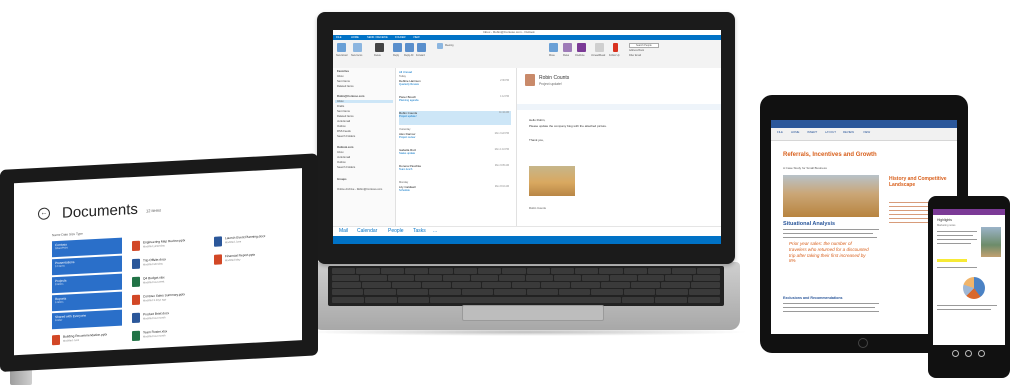 This screenshot has height=387, width=1012. What do you see at coordinates (367, 231) in the screenshot?
I see `nav-calendar: Calendar` at bounding box center [367, 231].